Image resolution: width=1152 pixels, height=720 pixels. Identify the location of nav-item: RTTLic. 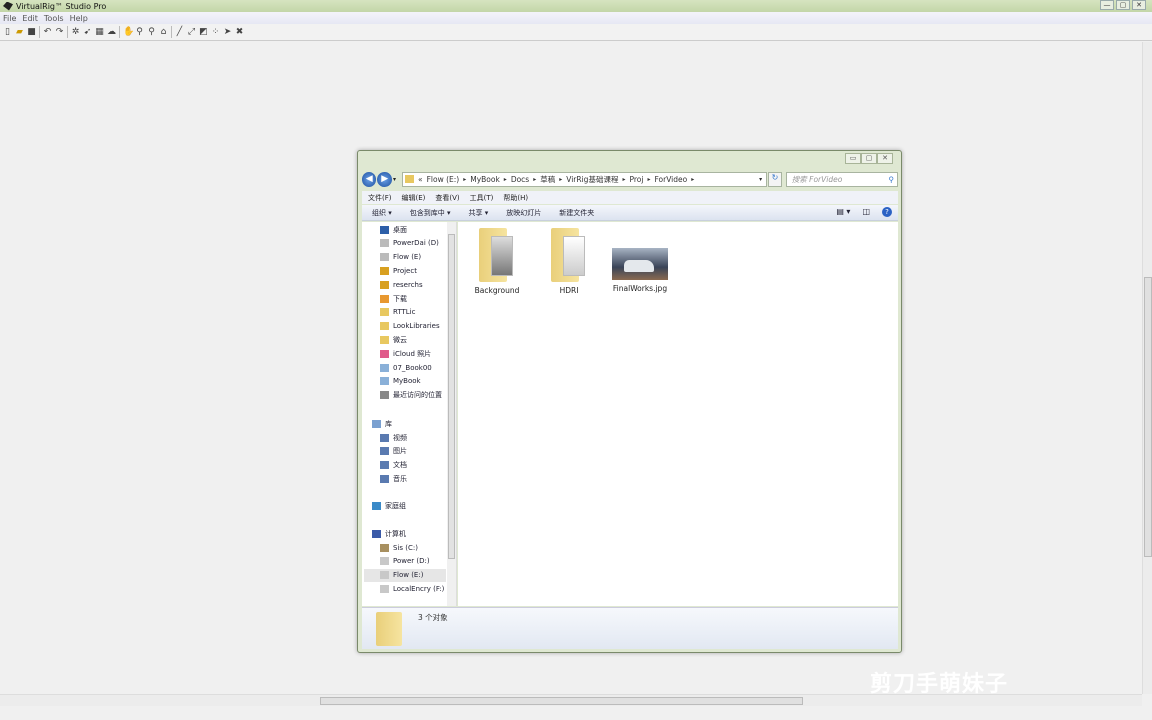
(414, 312).